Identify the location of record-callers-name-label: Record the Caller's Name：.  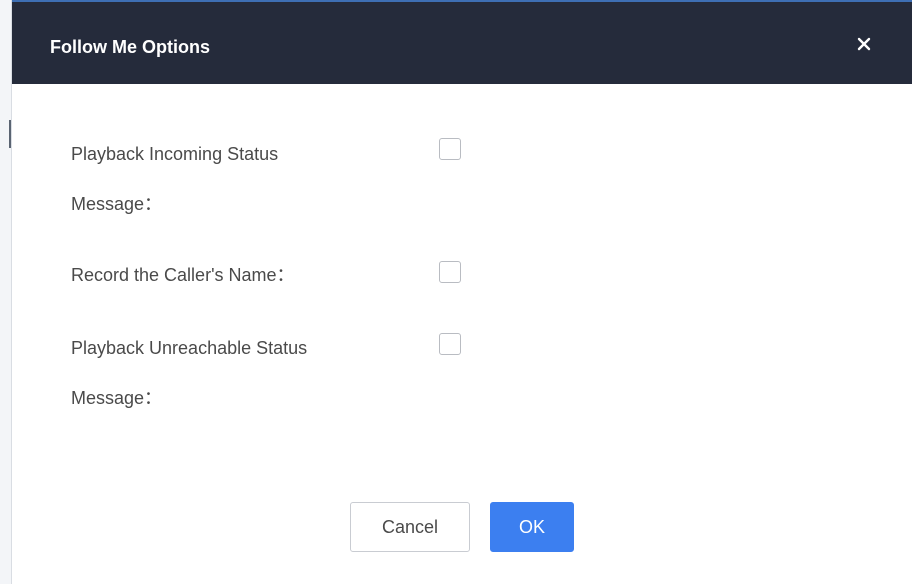
(183, 275).